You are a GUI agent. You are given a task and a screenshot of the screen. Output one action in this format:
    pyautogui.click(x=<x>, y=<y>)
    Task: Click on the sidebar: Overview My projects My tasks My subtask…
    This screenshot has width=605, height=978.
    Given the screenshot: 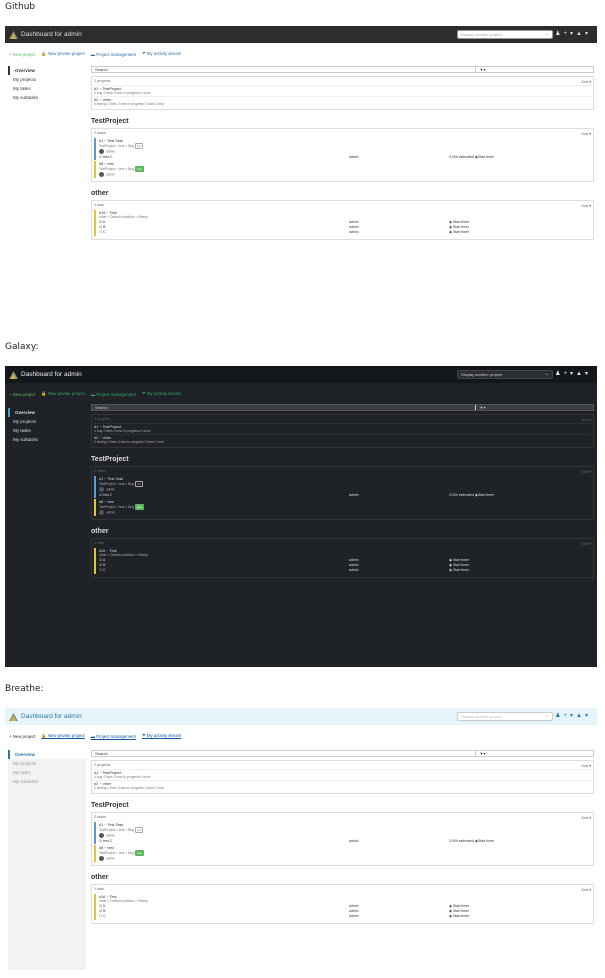 What is the action you would take?
    pyautogui.click(x=47, y=860)
    